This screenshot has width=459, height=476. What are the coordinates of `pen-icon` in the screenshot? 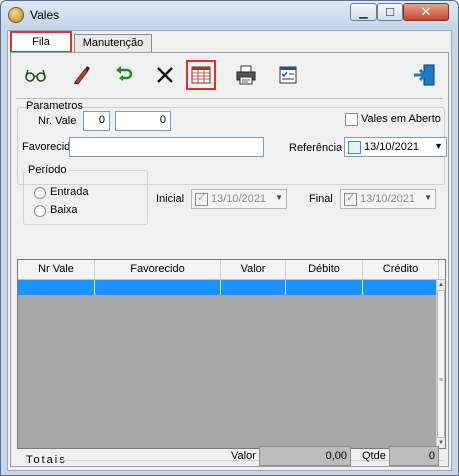 It's located at (82, 75).